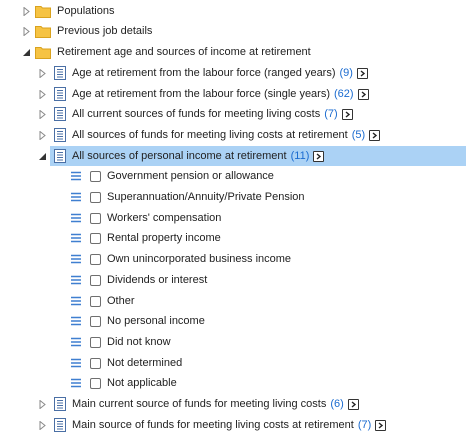 Image resolution: width=467 pixels, height=435 pixels. Describe the element at coordinates (358, 135) in the screenshot. I see `item-count: (5)` at that location.